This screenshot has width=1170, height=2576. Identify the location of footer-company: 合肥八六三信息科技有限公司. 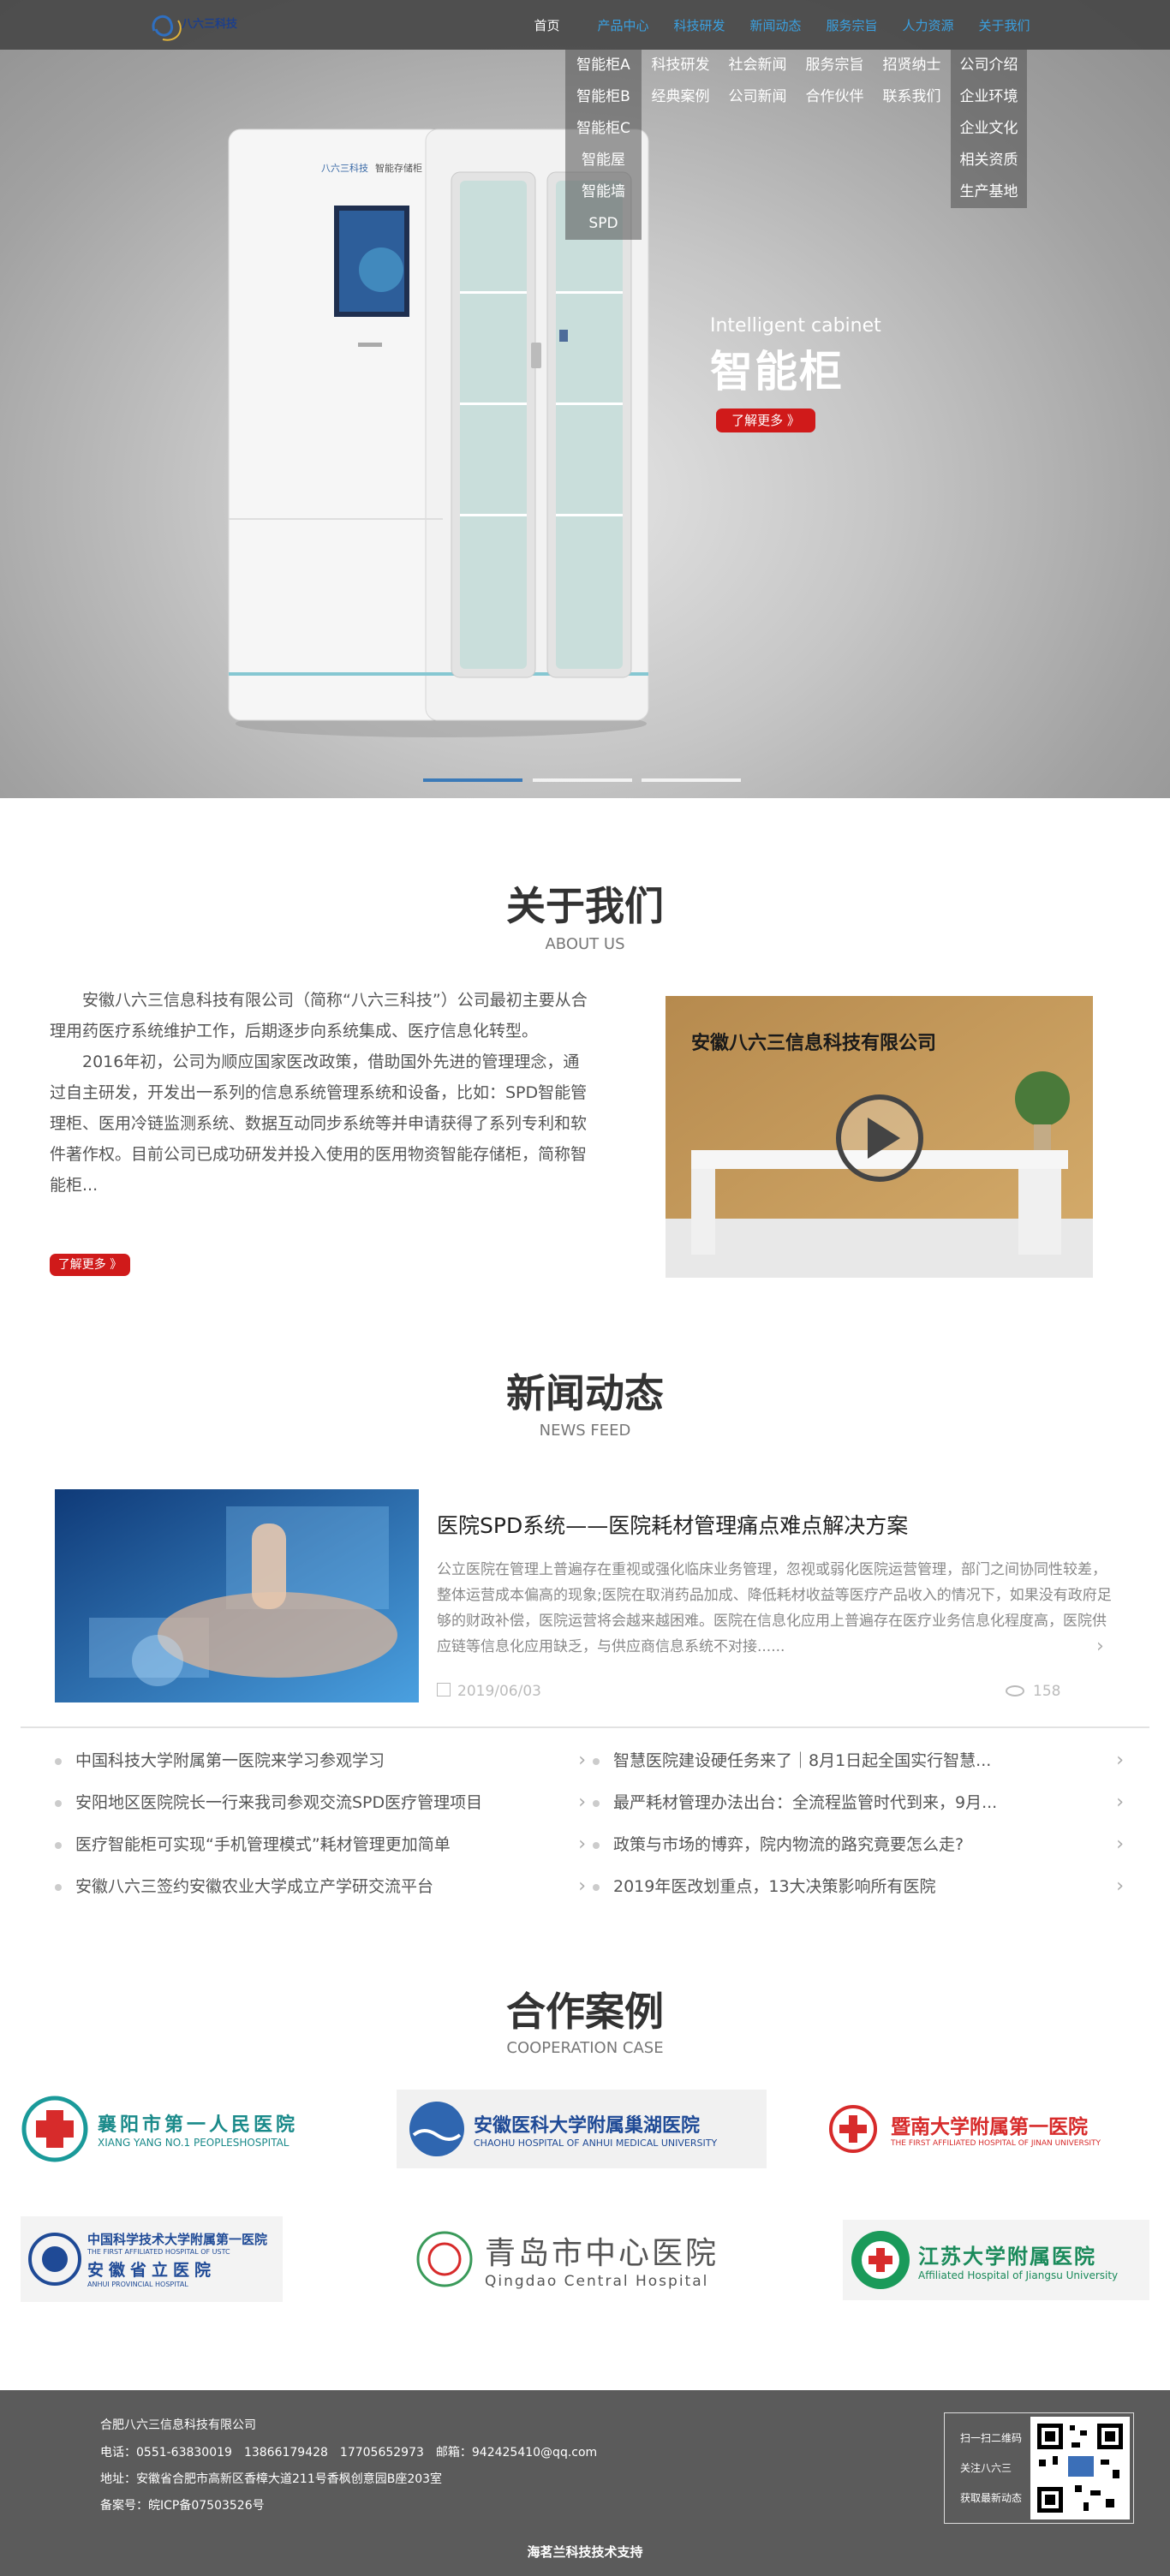
(178, 2425).